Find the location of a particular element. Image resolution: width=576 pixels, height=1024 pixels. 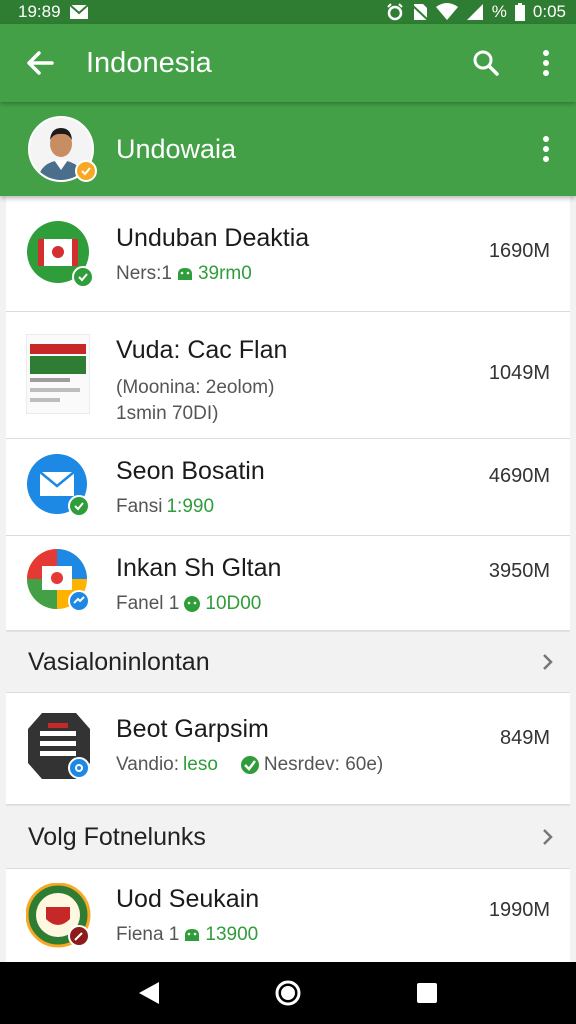

list-item: Inkan Sh Gltan Fanel 1 10D00 3950M is located at coordinates (288, 583).